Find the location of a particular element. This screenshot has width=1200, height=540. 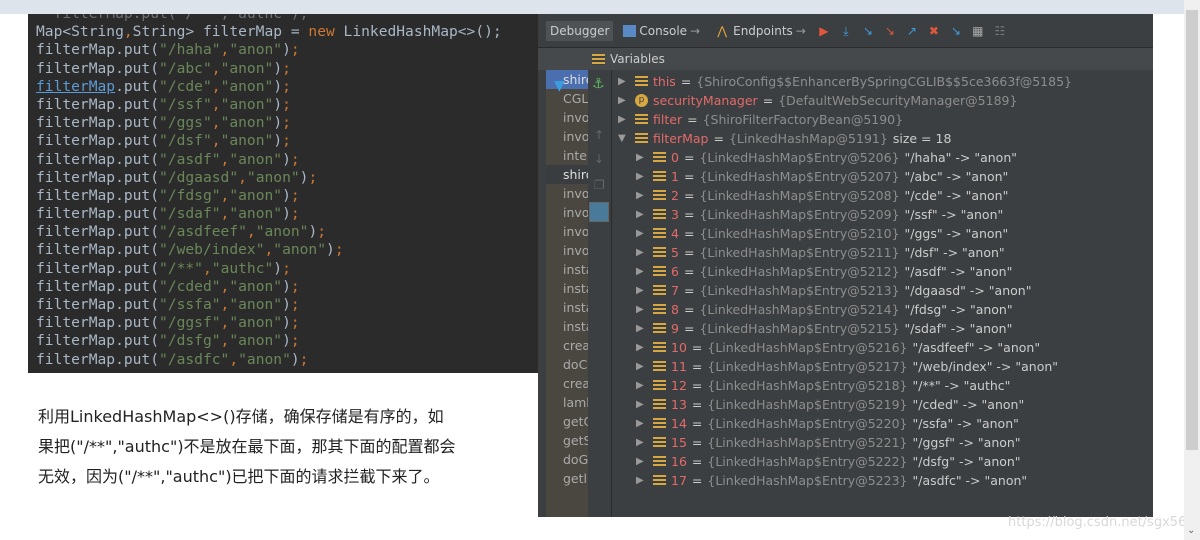

force-step-into-icon: ↘ is located at coordinates (890, 31).